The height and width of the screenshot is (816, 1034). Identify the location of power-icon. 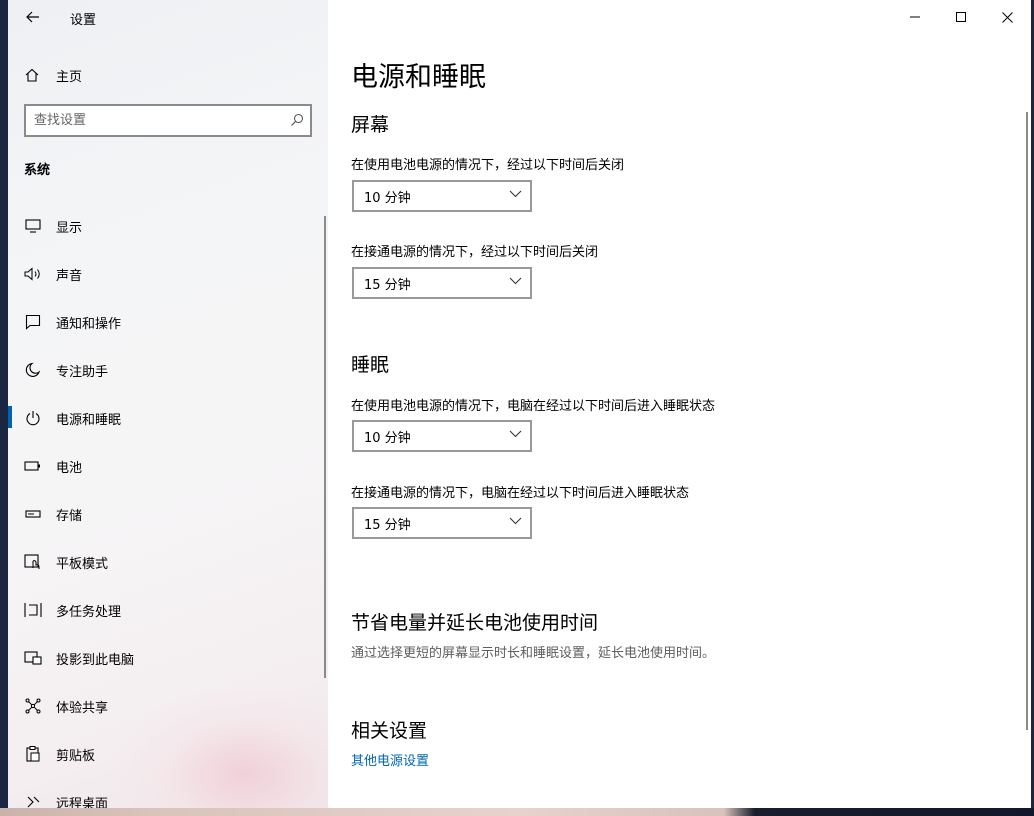
(33, 418).